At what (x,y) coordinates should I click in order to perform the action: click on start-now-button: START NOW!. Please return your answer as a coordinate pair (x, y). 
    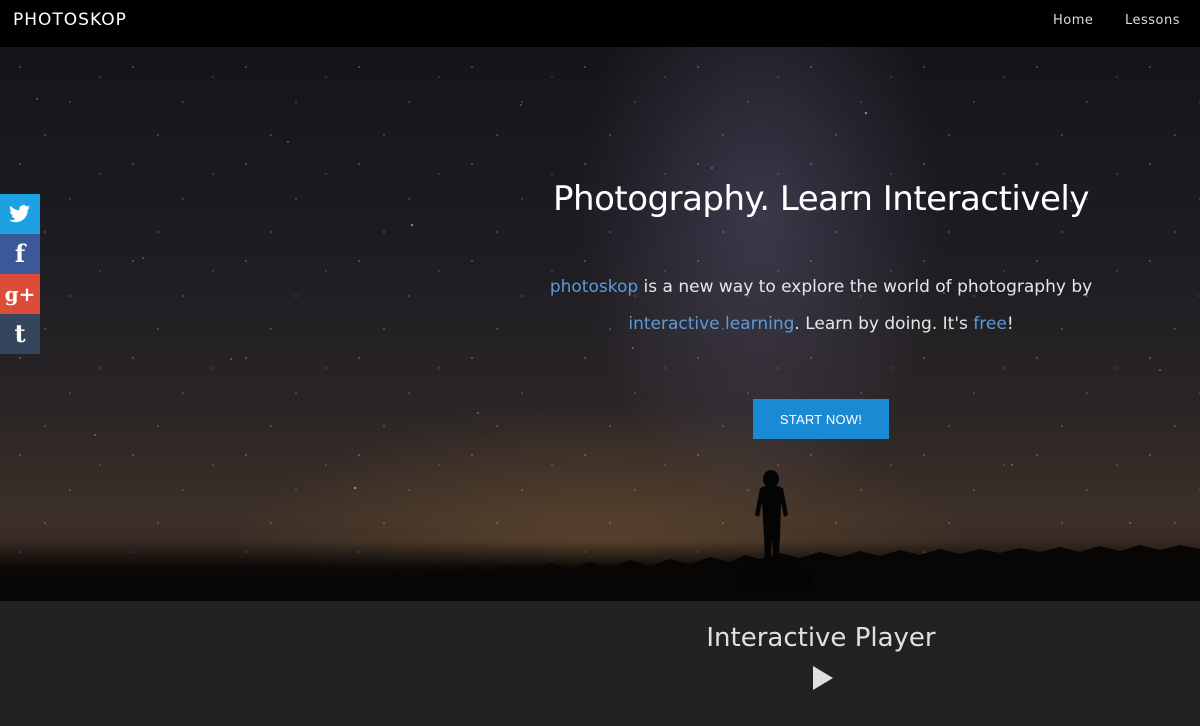
    Looking at the image, I should click on (821, 419).